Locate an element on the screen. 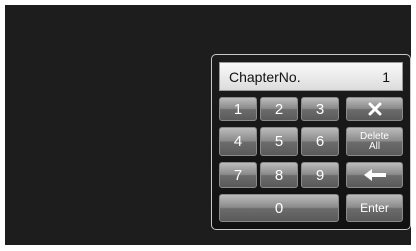 The width and height of the screenshot is (416, 251). key-3: 3 is located at coordinates (320, 109).